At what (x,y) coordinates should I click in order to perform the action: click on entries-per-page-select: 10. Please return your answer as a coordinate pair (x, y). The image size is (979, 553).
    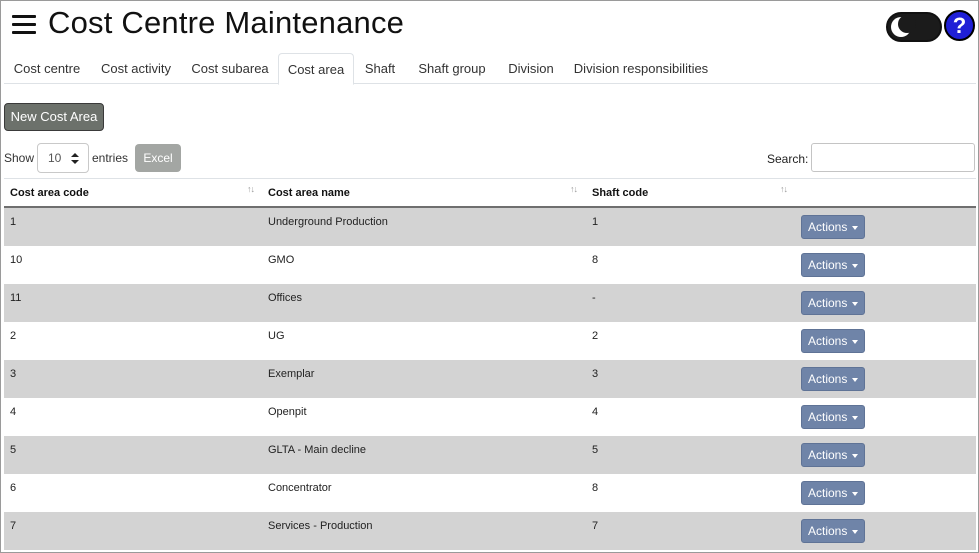
    Looking at the image, I should click on (63, 158).